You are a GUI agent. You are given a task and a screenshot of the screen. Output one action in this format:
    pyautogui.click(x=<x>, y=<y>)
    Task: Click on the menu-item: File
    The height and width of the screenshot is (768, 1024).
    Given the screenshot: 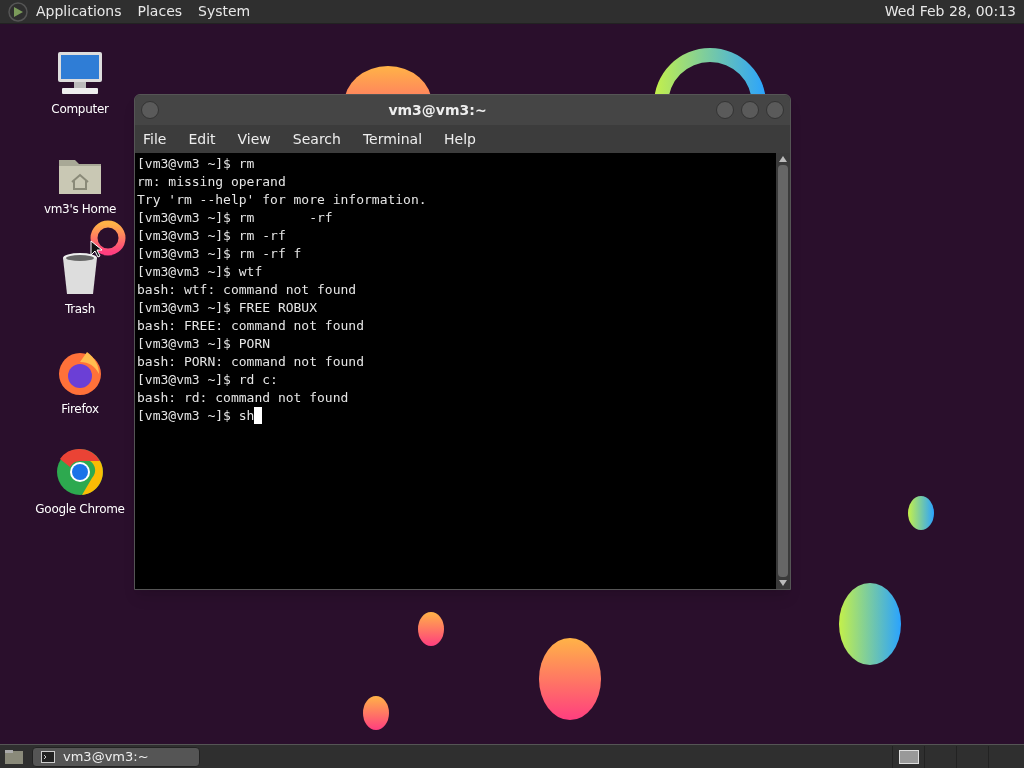 What is the action you would take?
    pyautogui.click(x=155, y=139)
    